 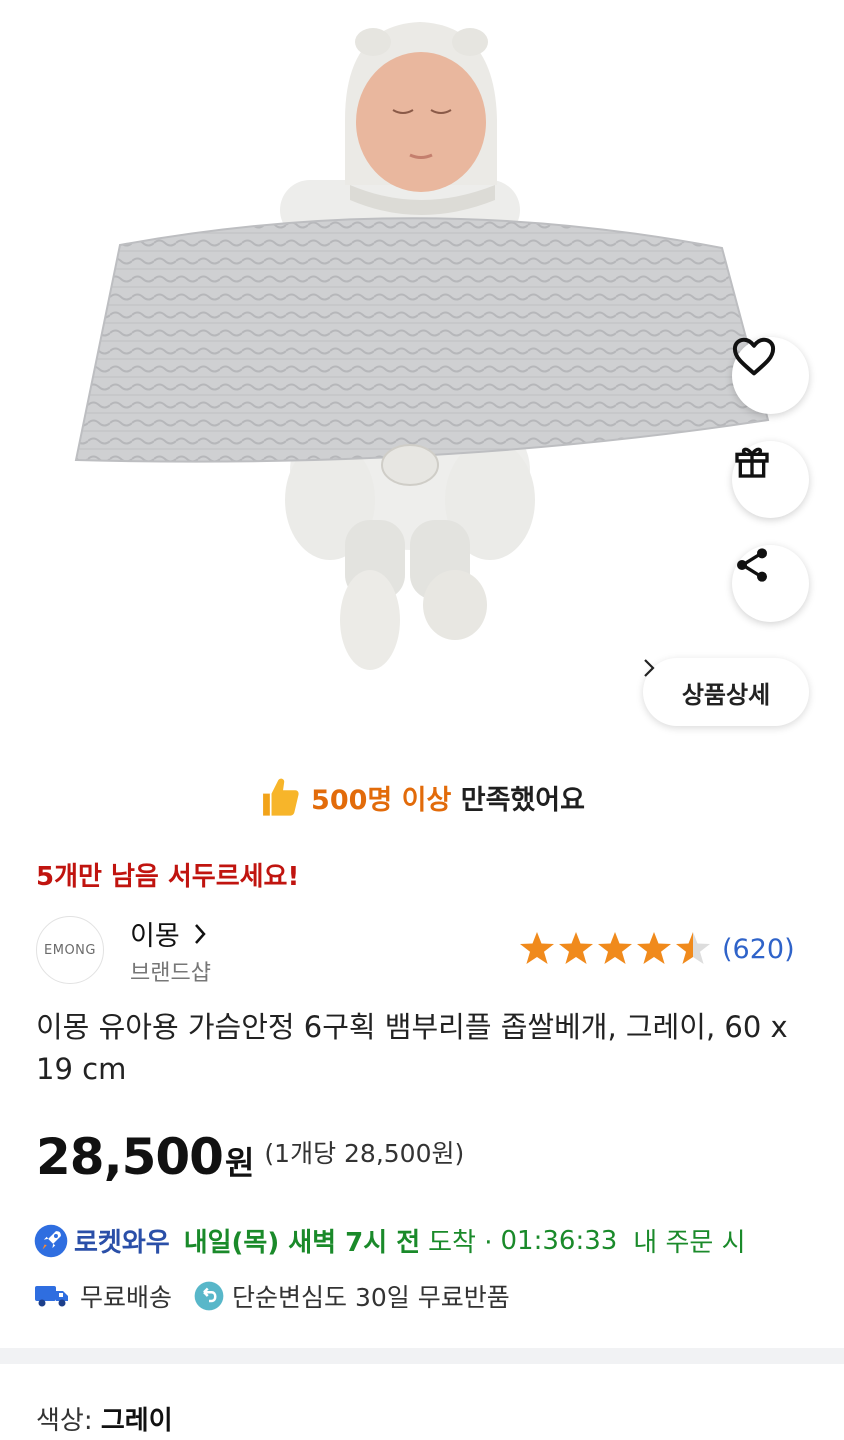 What do you see at coordinates (364, 1153) in the screenshot?
I see `unit-price: (1개당 28,500원)` at bounding box center [364, 1153].